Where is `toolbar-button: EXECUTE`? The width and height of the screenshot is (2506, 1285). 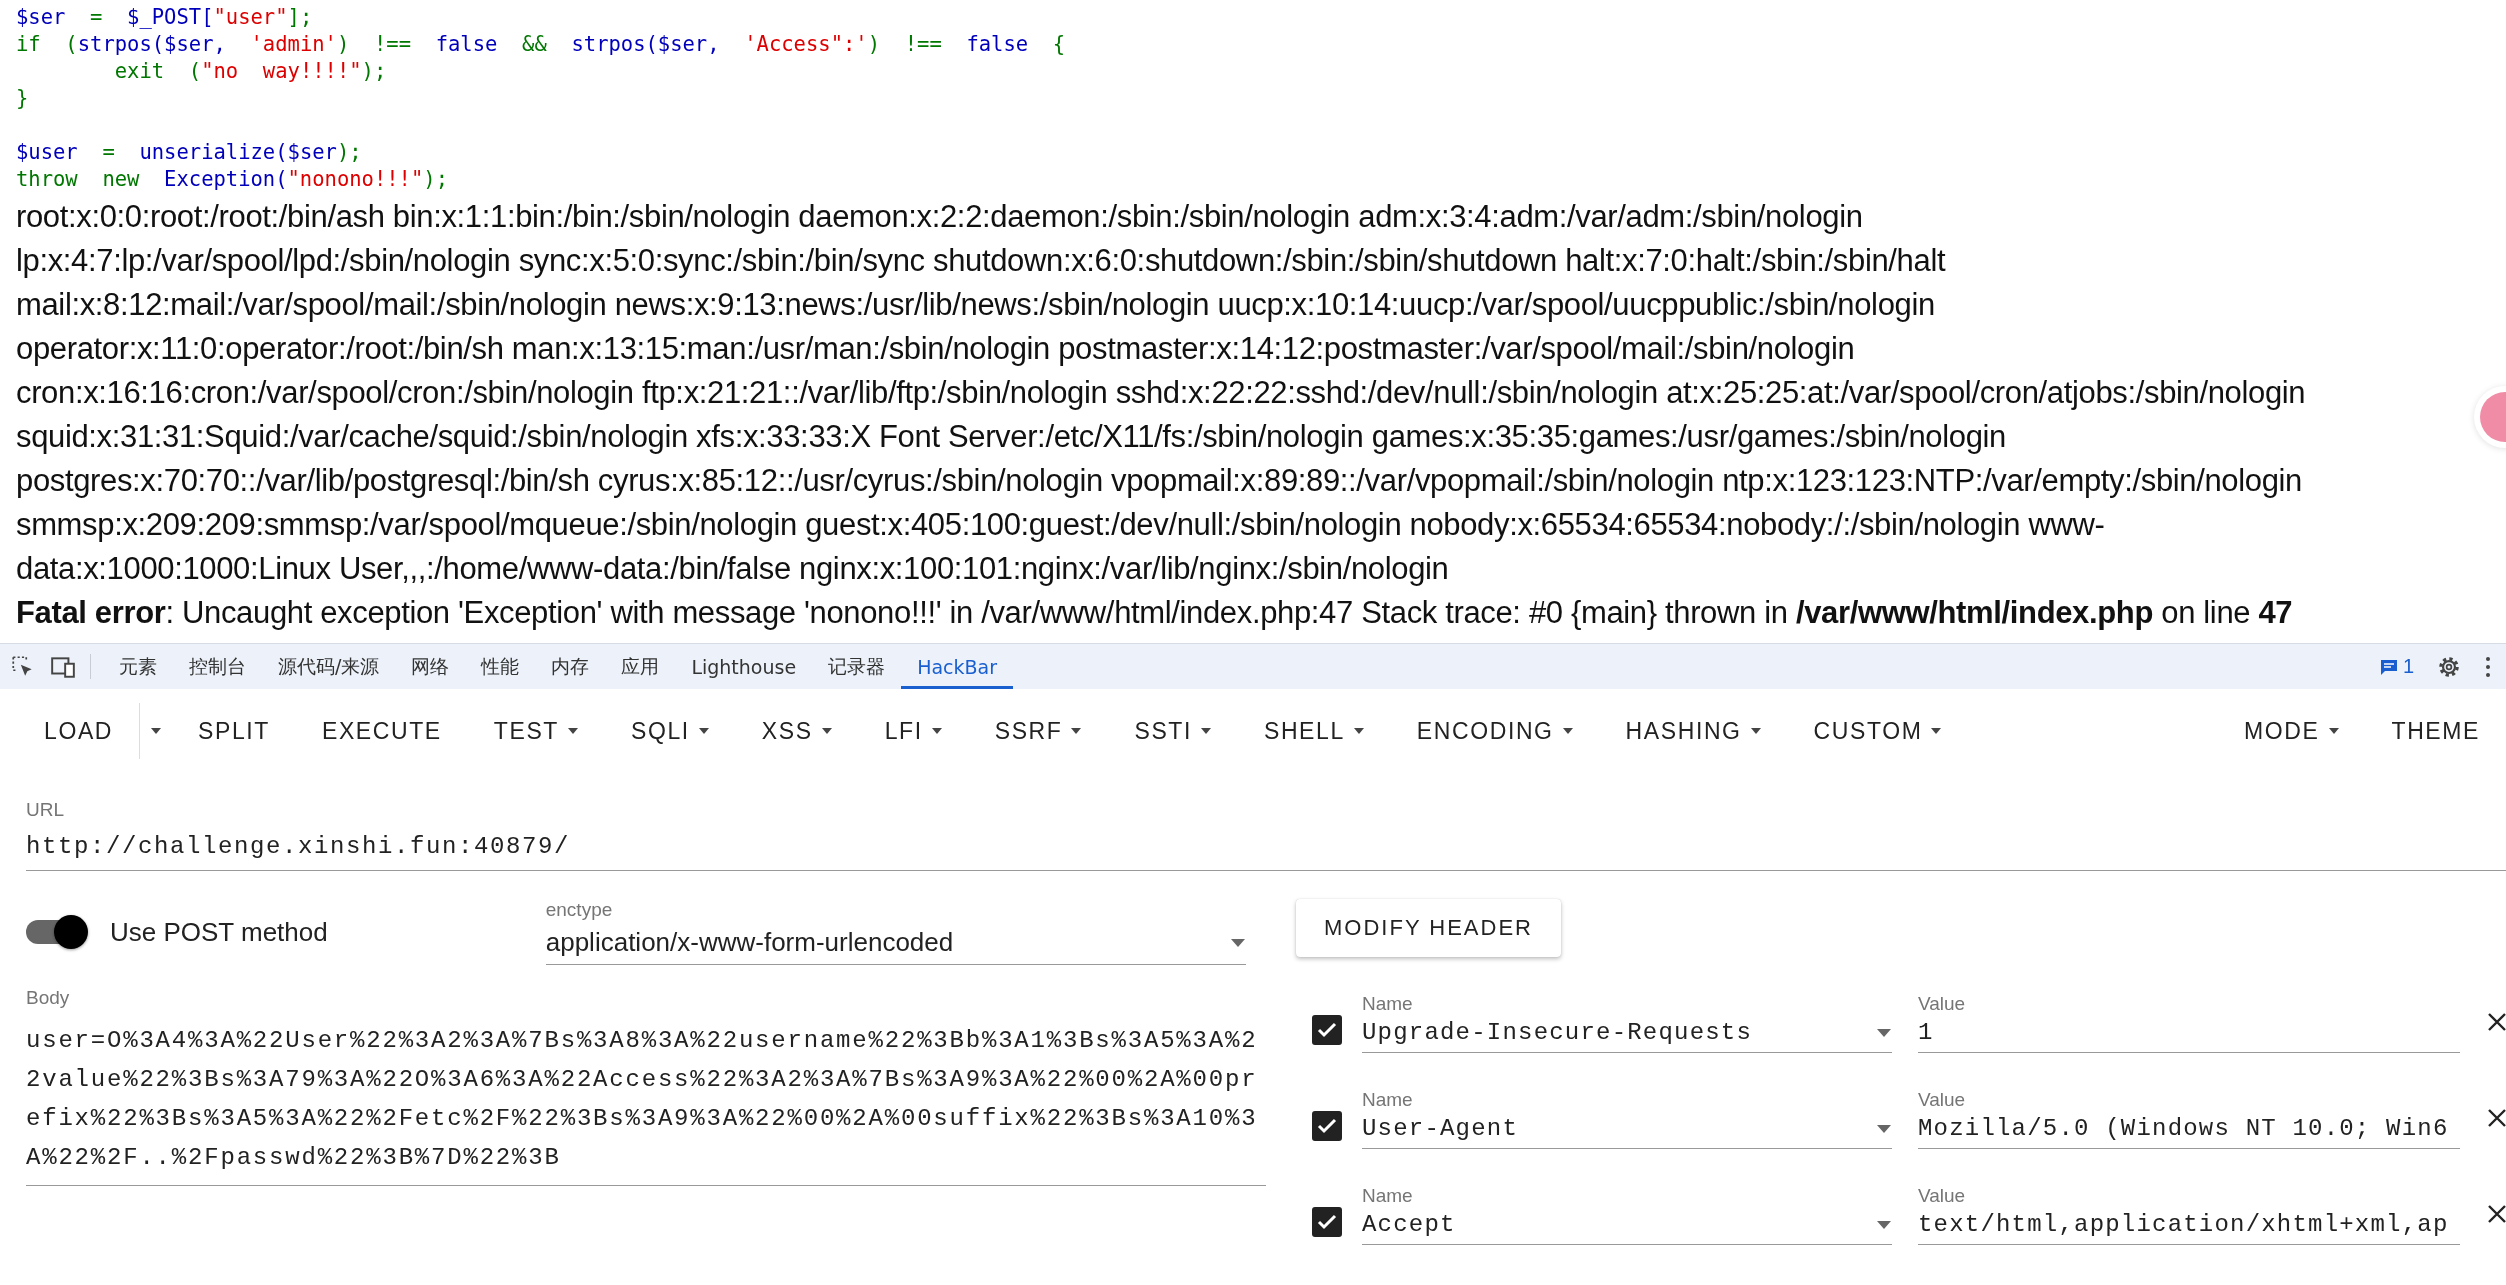 toolbar-button: EXECUTE is located at coordinates (381, 731).